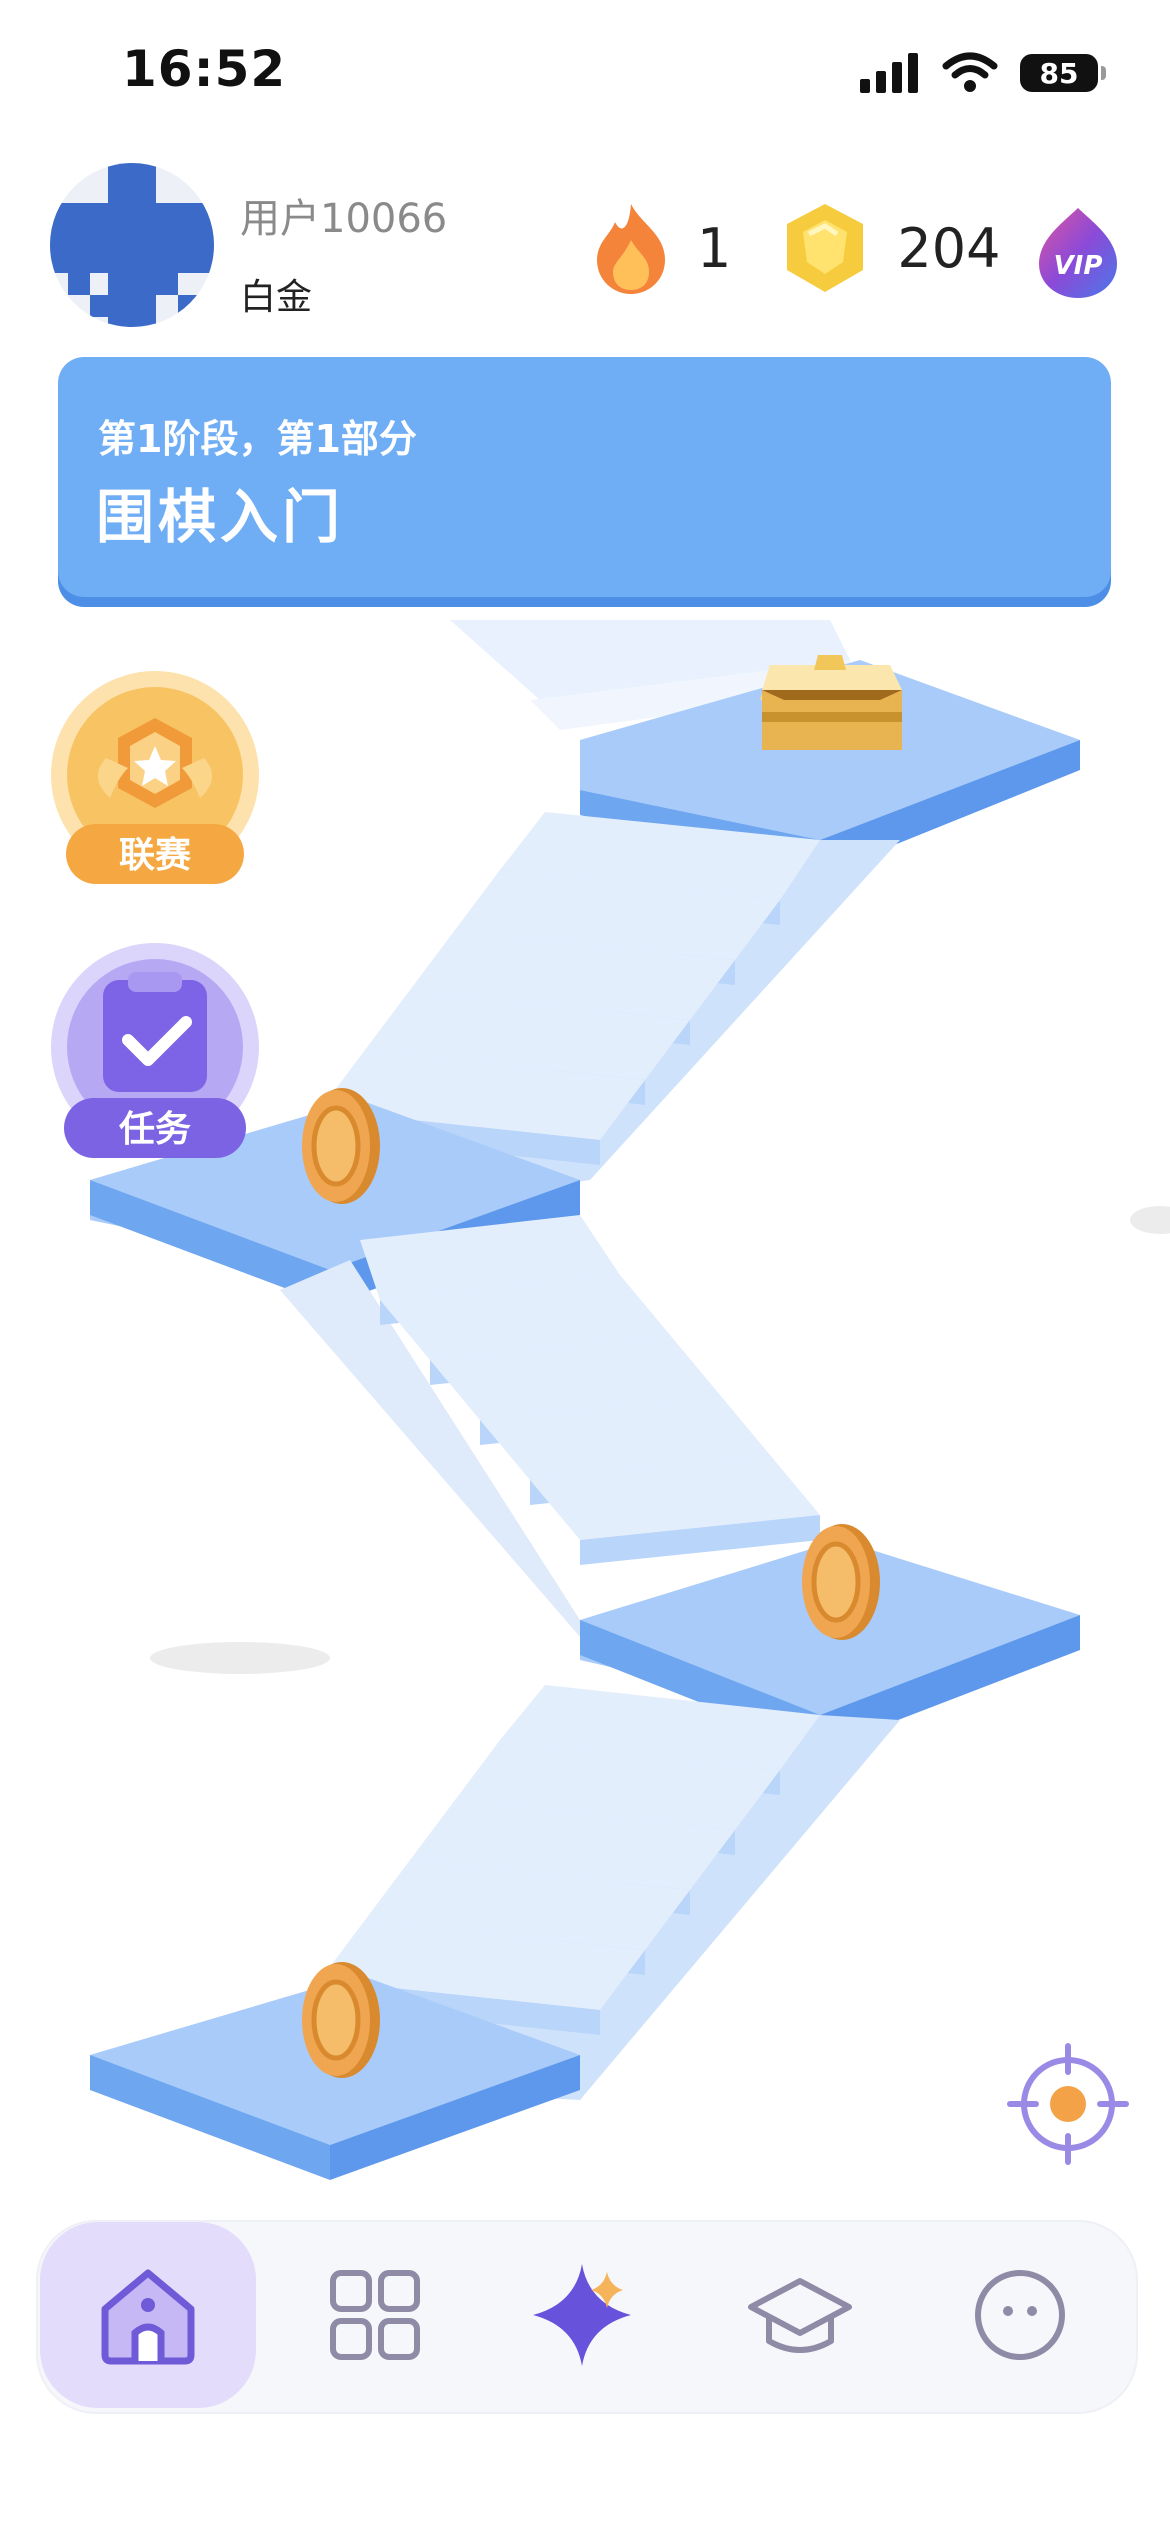  I want to click on stage-subtitle: 第1阶段，第1部分, so click(257, 439).